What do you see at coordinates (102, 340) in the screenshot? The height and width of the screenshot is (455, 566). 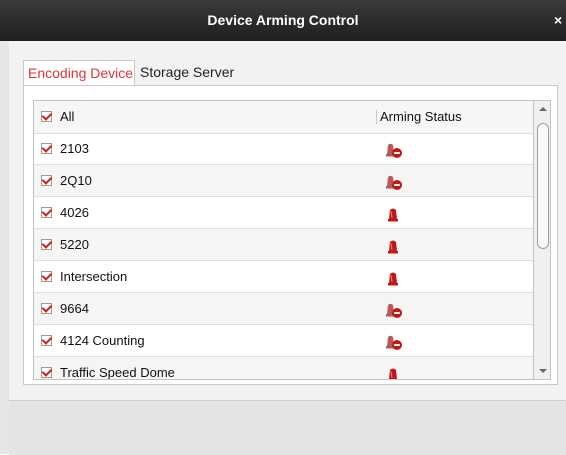 I see `device-name: 4124 Counting` at bounding box center [102, 340].